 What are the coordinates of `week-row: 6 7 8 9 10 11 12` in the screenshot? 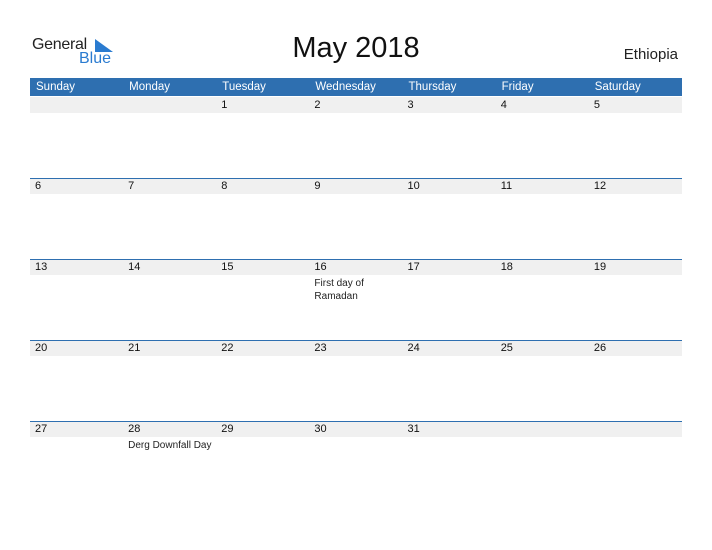 It's located at (356, 218).